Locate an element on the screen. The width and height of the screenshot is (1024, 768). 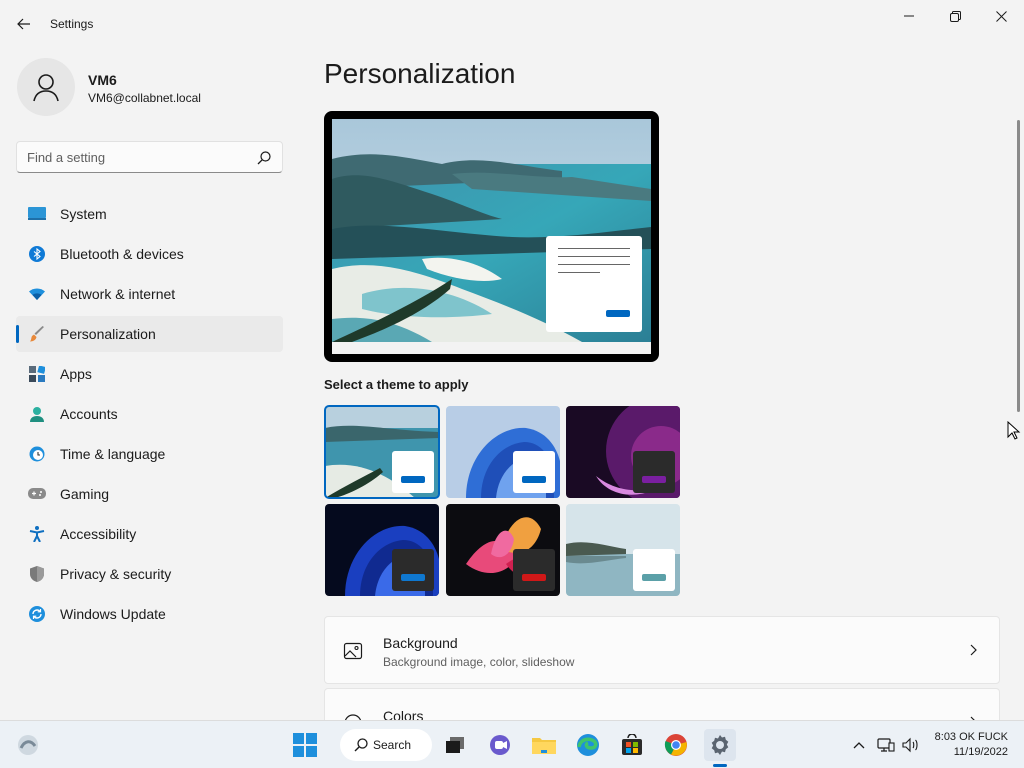
sidebar-item-windows-update: Windows Update is located at coordinates (149, 614).